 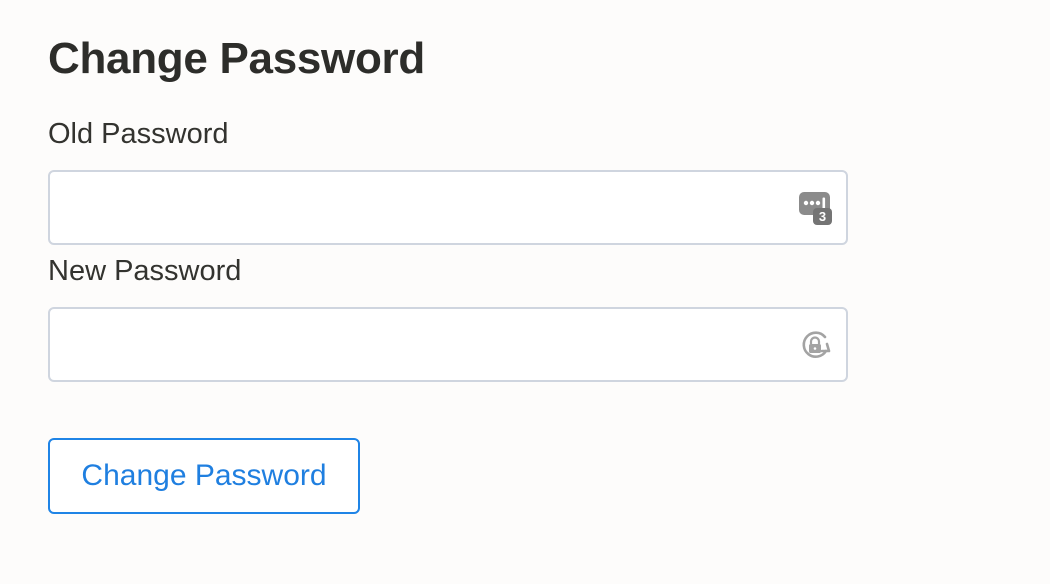 What do you see at coordinates (822, 216) in the screenshot?
I see `svg-text: 3` at bounding box center [822, 216].